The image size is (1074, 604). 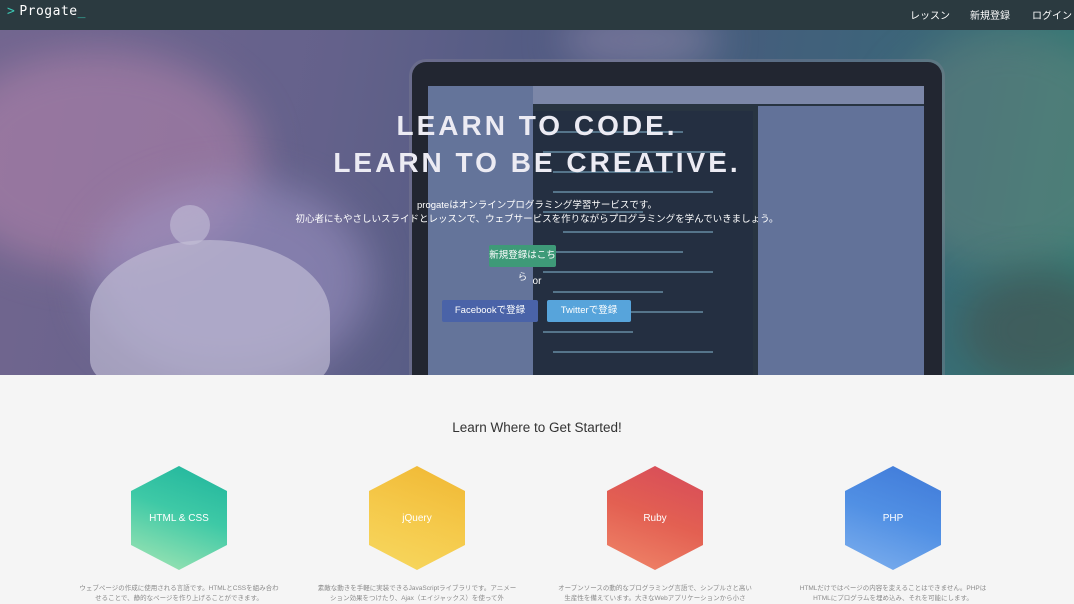 I want to click on top-nav: > Progate_ レッスン 新規登録 ログイン, so click(x=537, y=15).